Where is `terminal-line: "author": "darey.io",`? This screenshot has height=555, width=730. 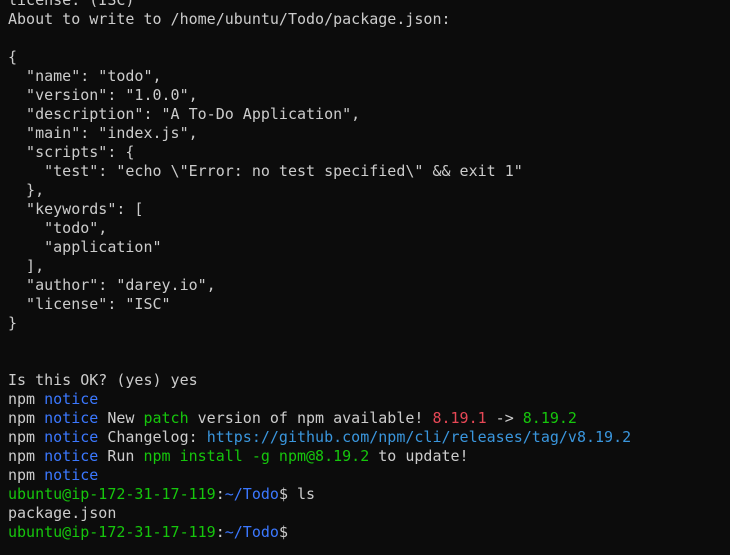 terminal-line: "author": "darey.io", is located at coordinates (369, 285).